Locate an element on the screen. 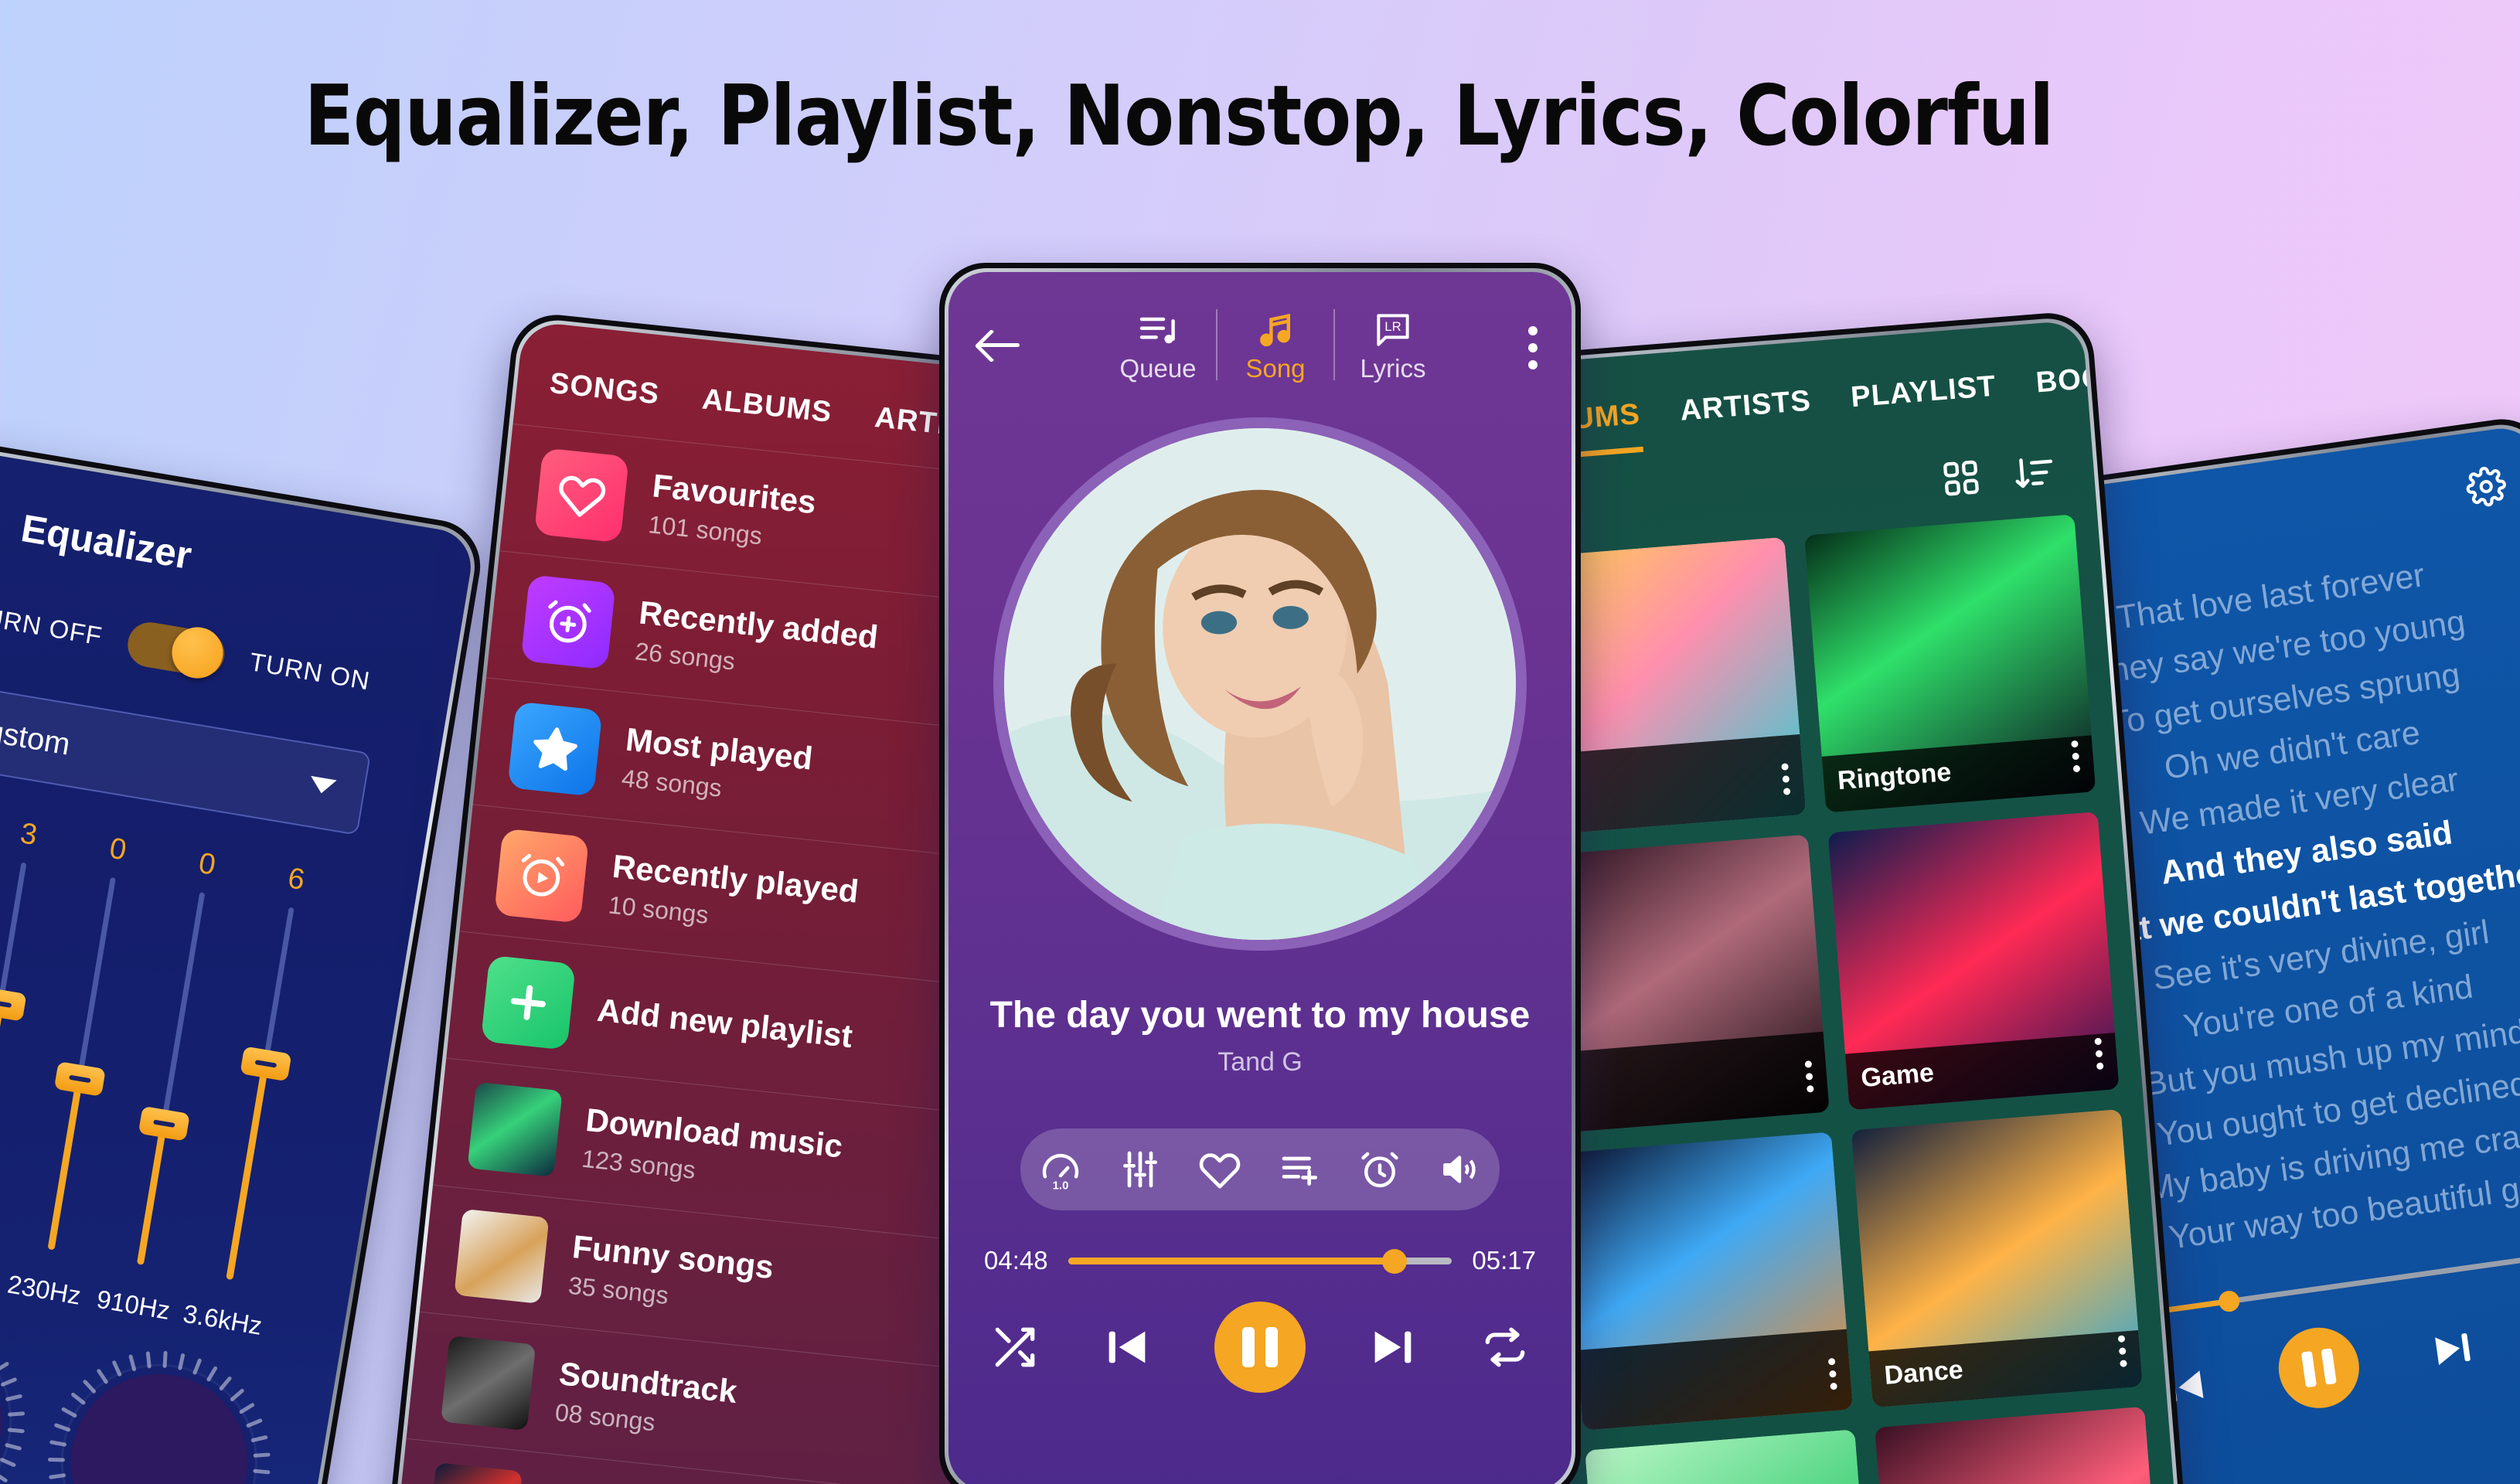 This screenshot has height=1484, width=2520. shuffle-button is located at coordinates (1015, 1347).